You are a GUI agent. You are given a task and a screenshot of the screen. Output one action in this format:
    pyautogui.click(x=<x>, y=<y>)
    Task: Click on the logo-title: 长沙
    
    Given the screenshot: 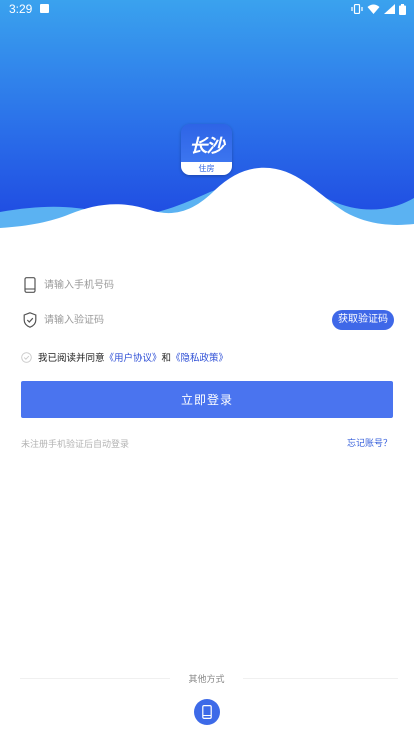 What is the action you would take?
    pyautogui.click(x=207, y=146)
    